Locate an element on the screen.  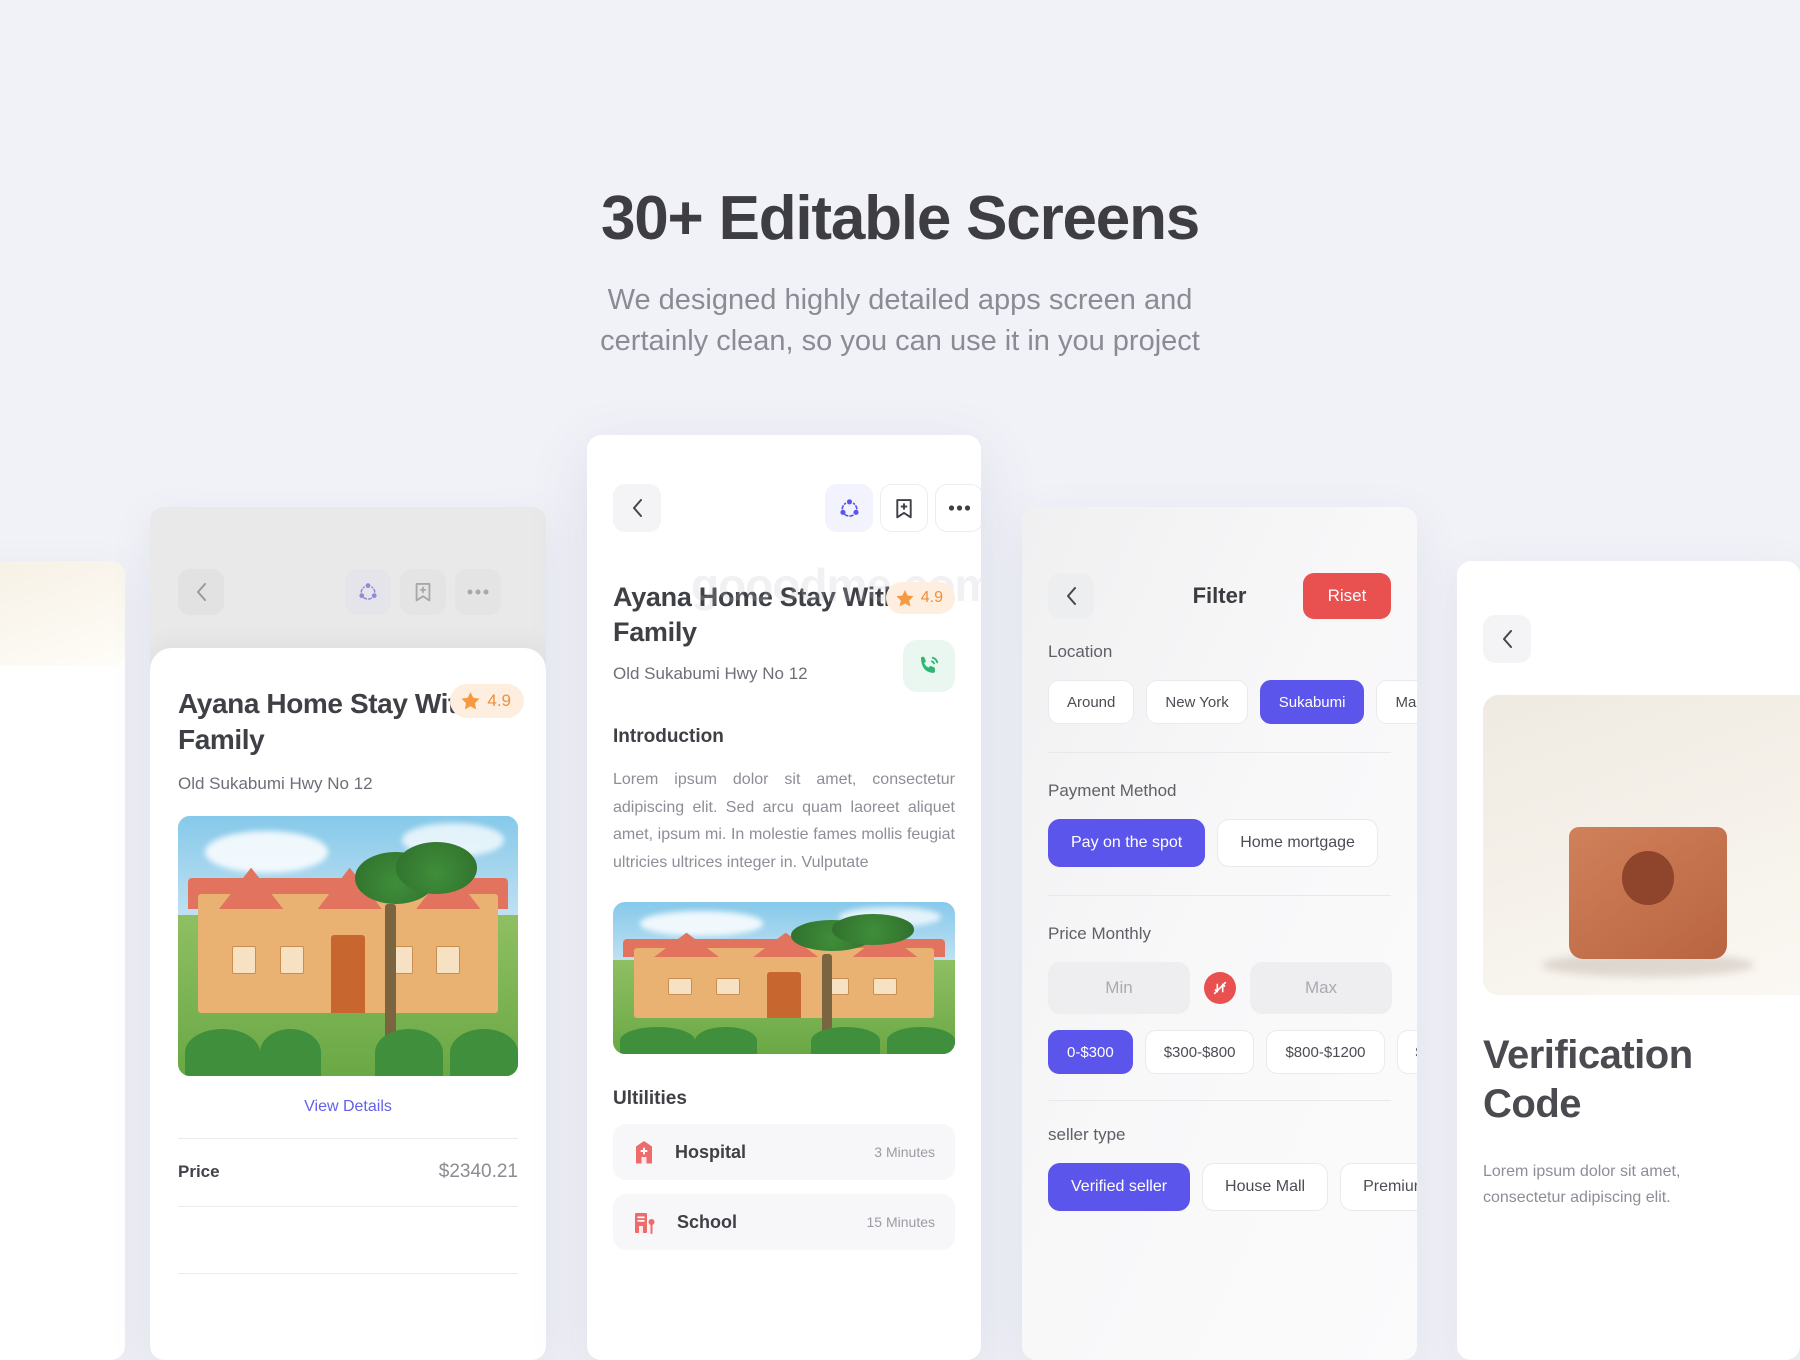
phone-call-icon is located at coordinates (929, 664).